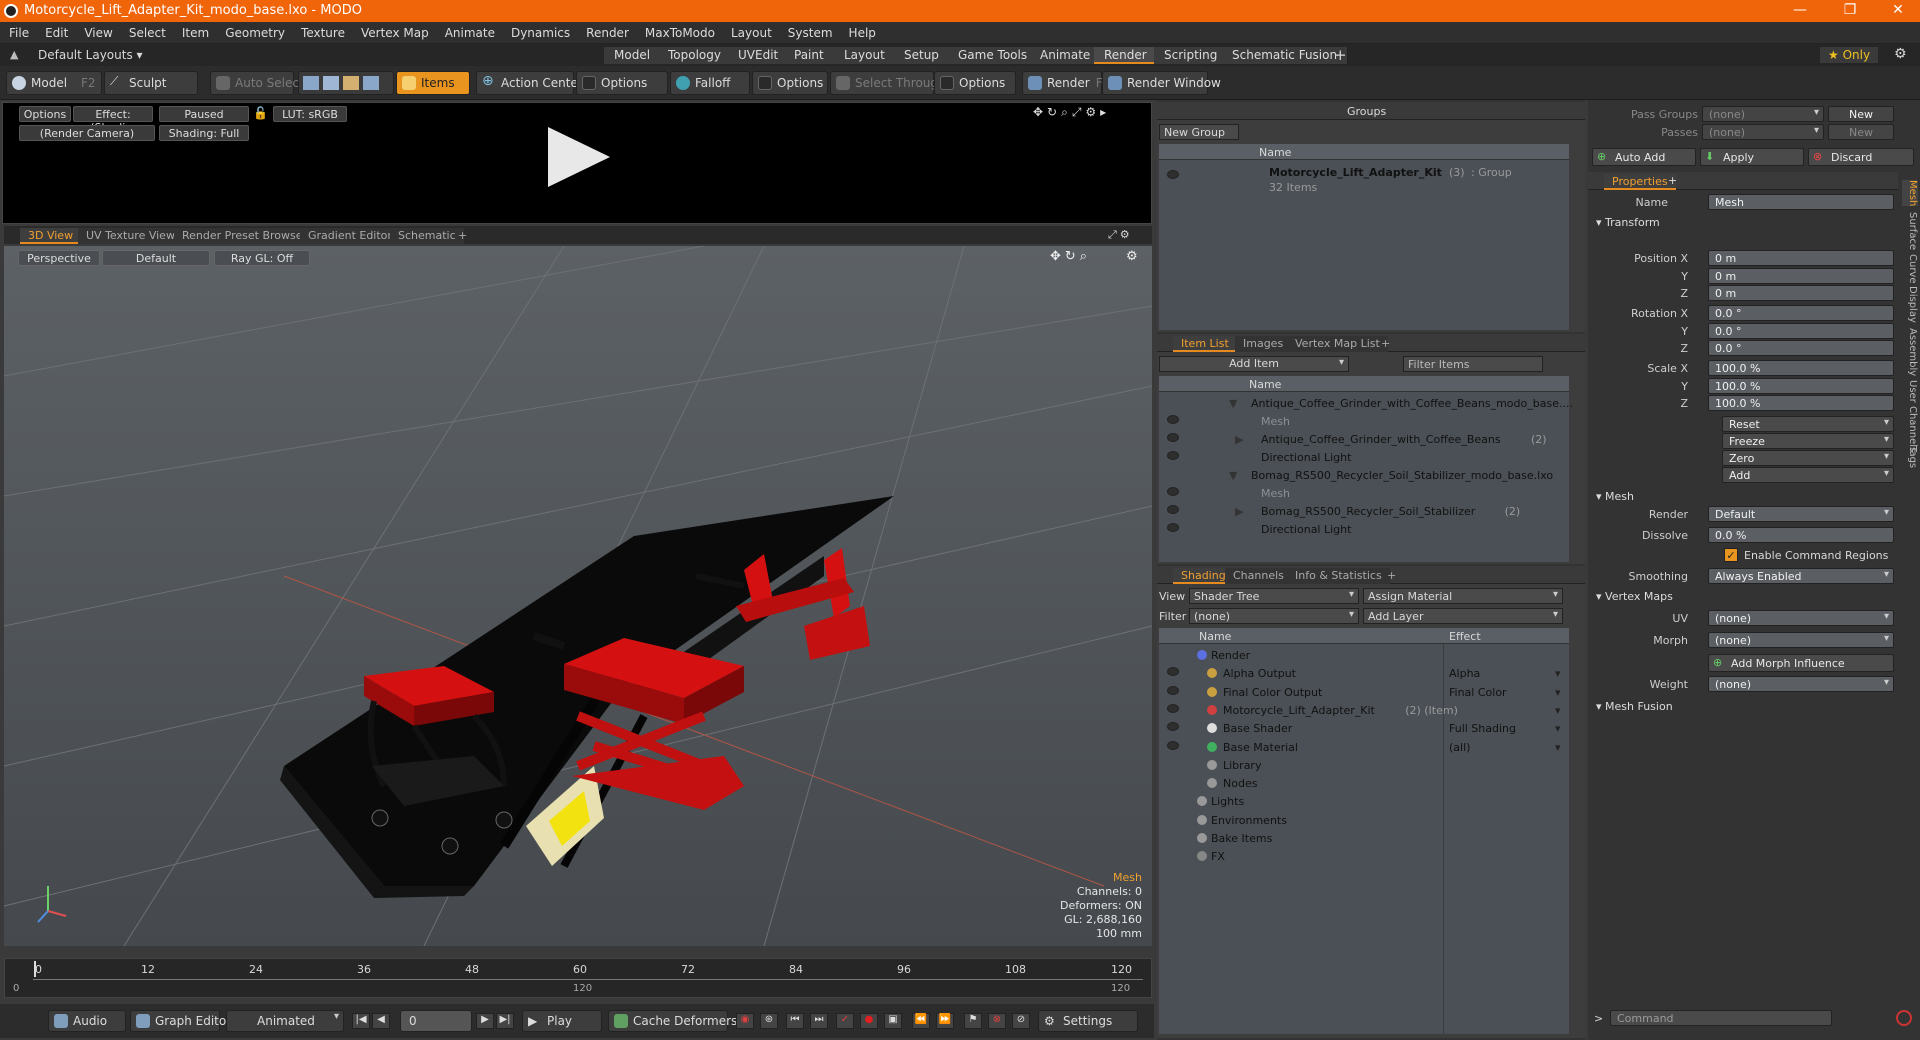  Describe the element at coordinates (1910, 269) in the screenshot. I see `side-tab-curve: Curve` at that location.